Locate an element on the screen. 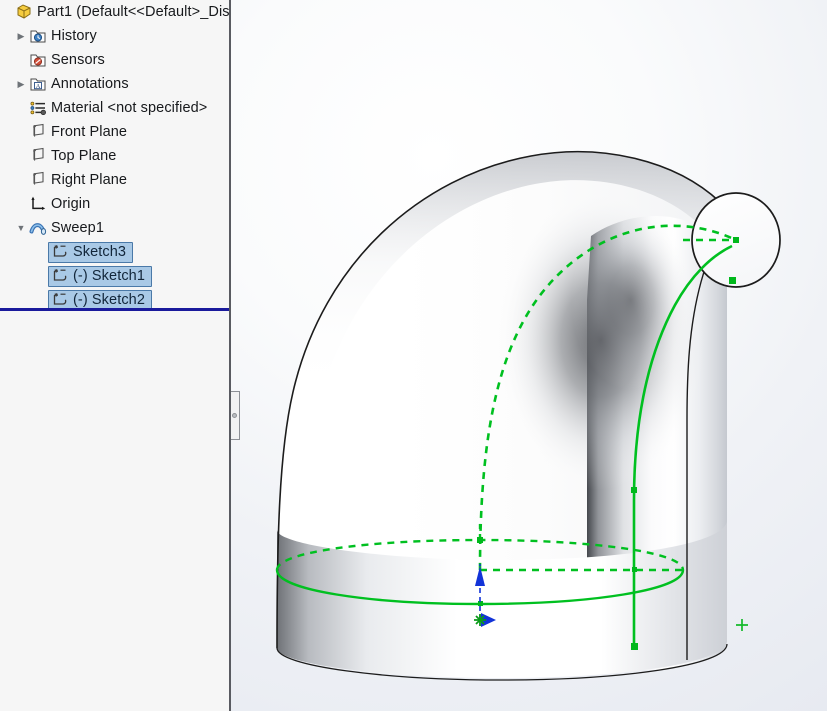 This screenshot has width=827, height=711. part-icon is located at coordinates (24, 12).